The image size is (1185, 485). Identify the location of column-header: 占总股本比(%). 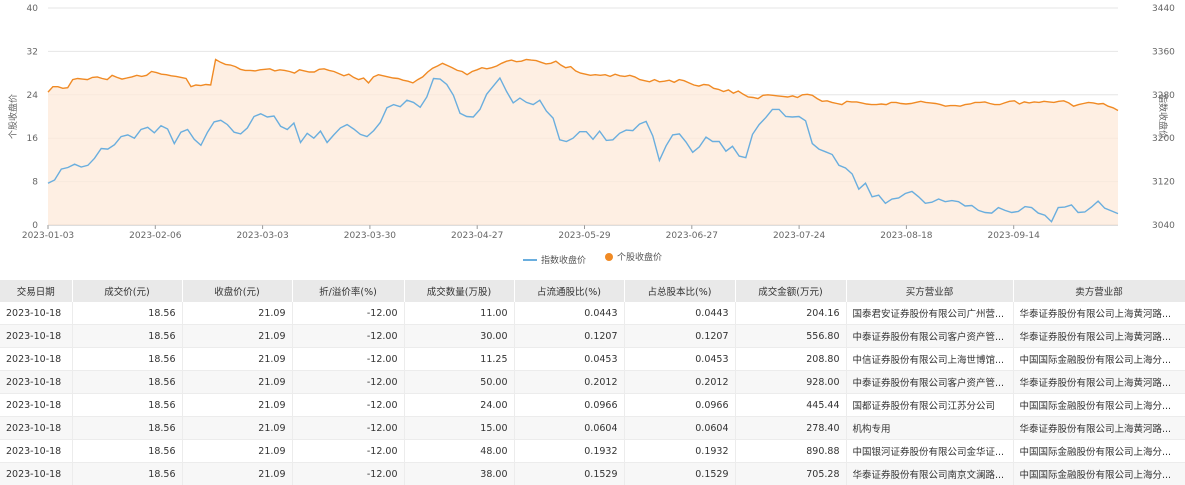
(680, 291).